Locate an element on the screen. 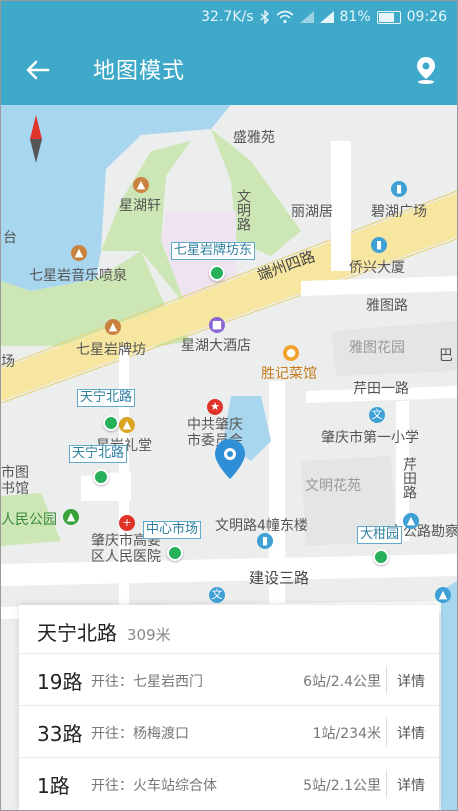 The width and height of the screenshot is (458, 811). poi-label: 市图书馆 is located at coordinates (15, 481).